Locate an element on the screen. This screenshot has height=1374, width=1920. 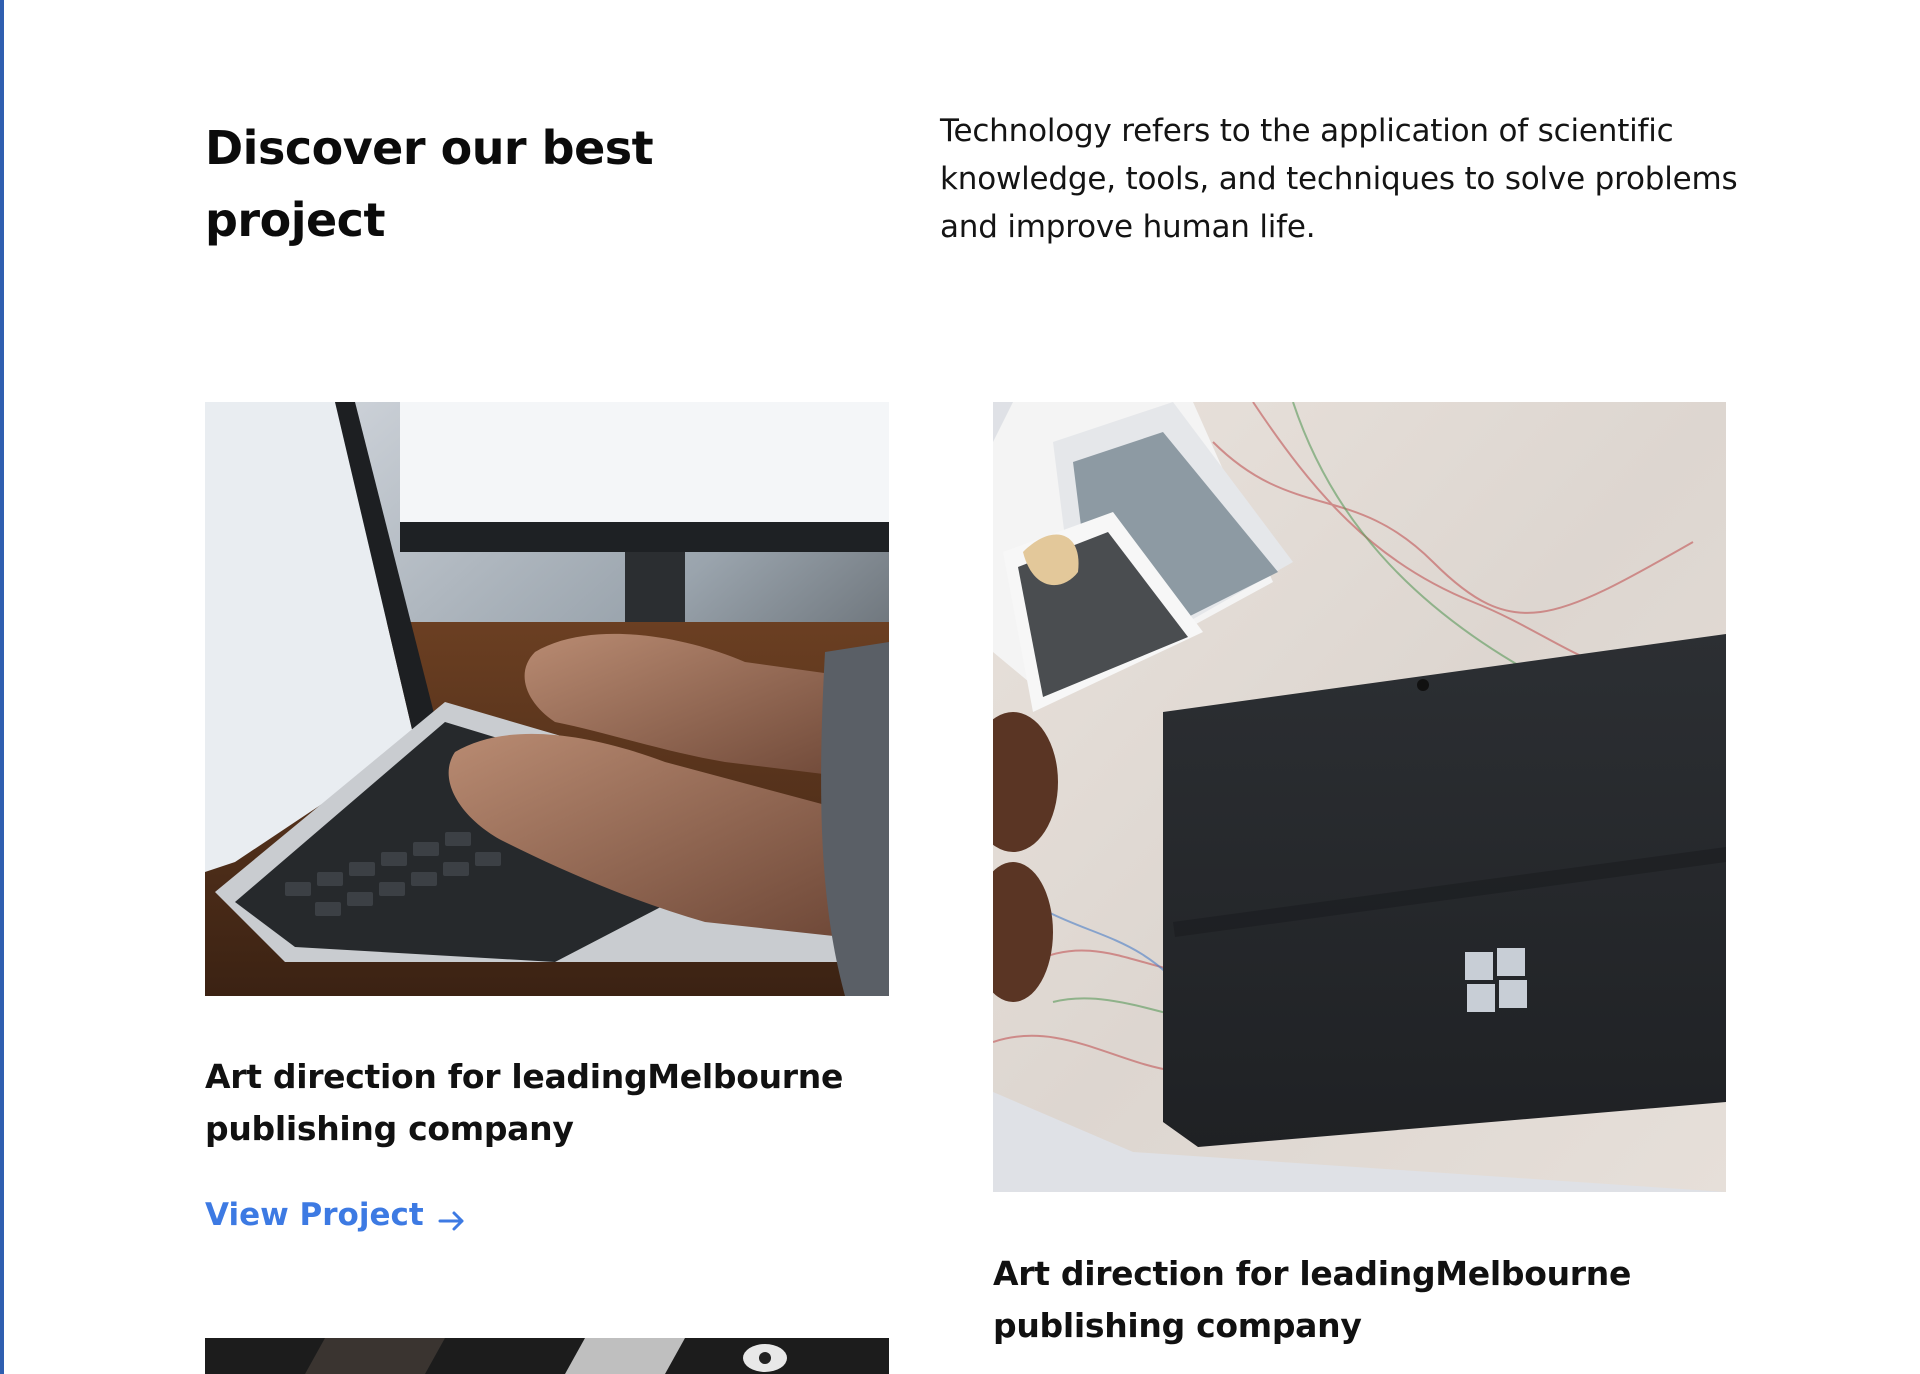
left-edge-rule is located at coordinates (2, 687).